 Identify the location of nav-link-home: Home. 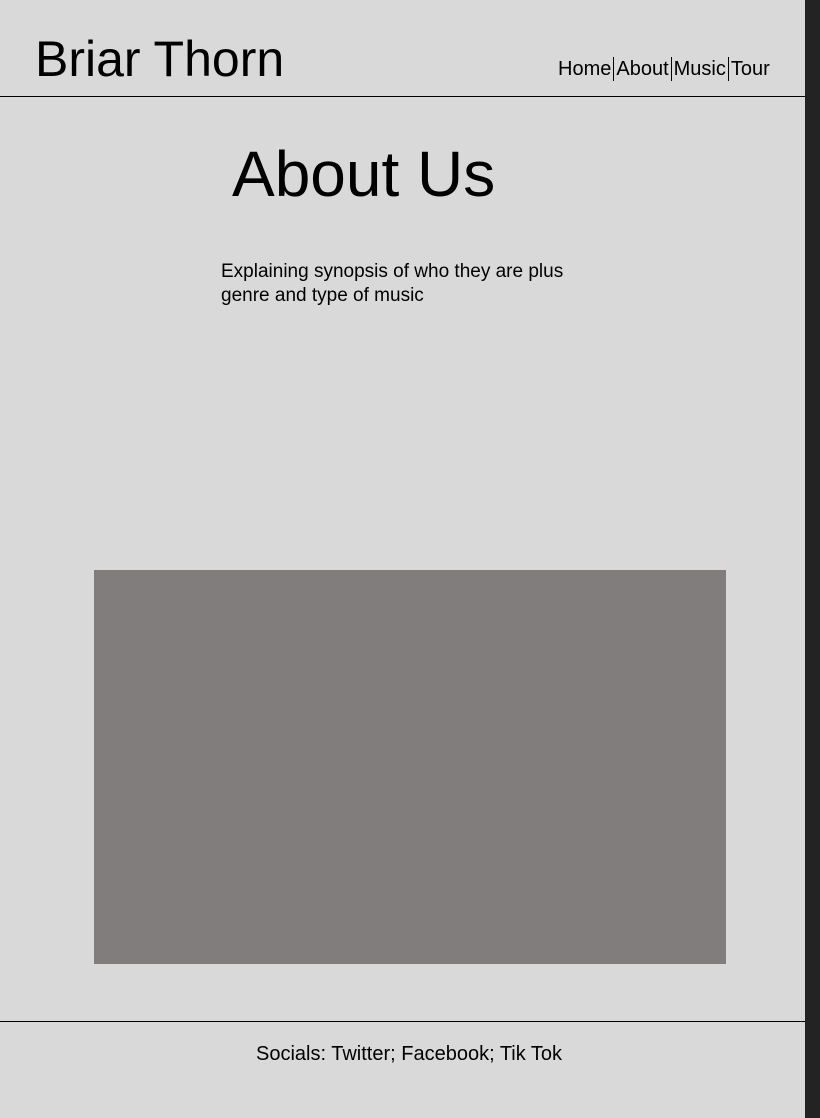
(584, 69).